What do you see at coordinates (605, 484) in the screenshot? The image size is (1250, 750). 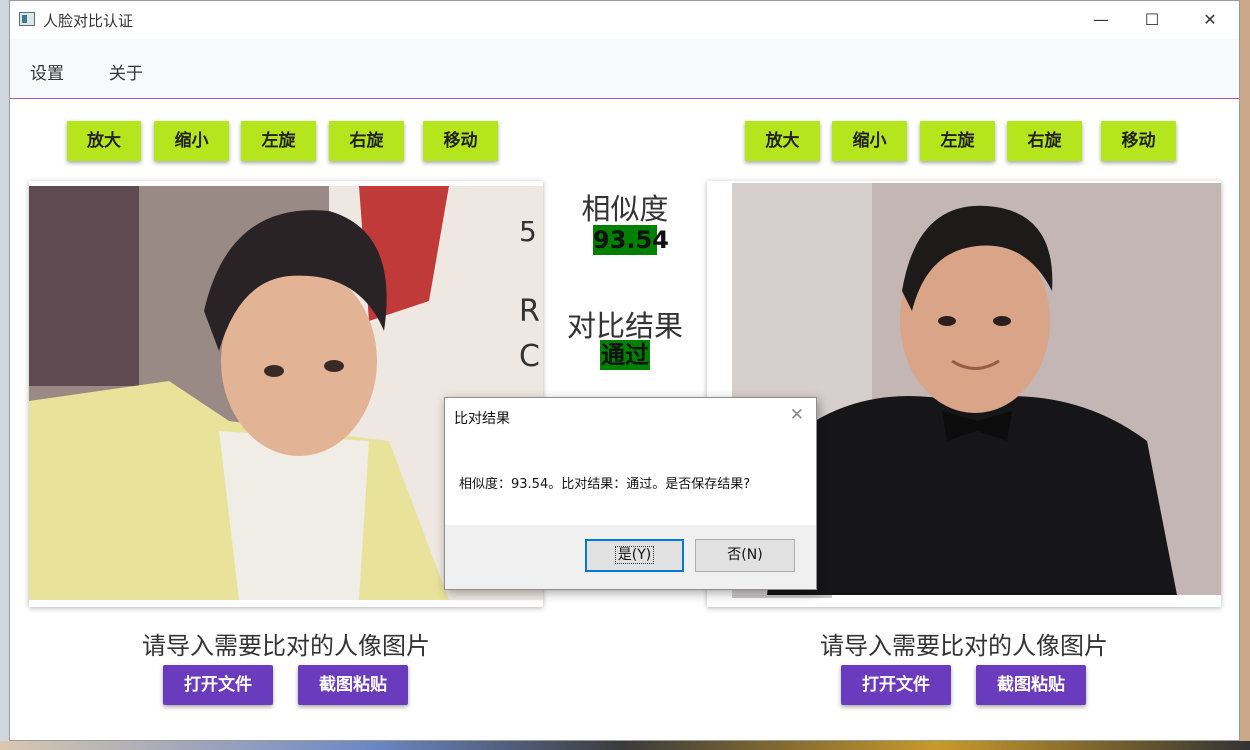 I see `dialog-message: 相似度：93.54。比对结果：通过。是否保存结果?` at bounding box center [605, 484].